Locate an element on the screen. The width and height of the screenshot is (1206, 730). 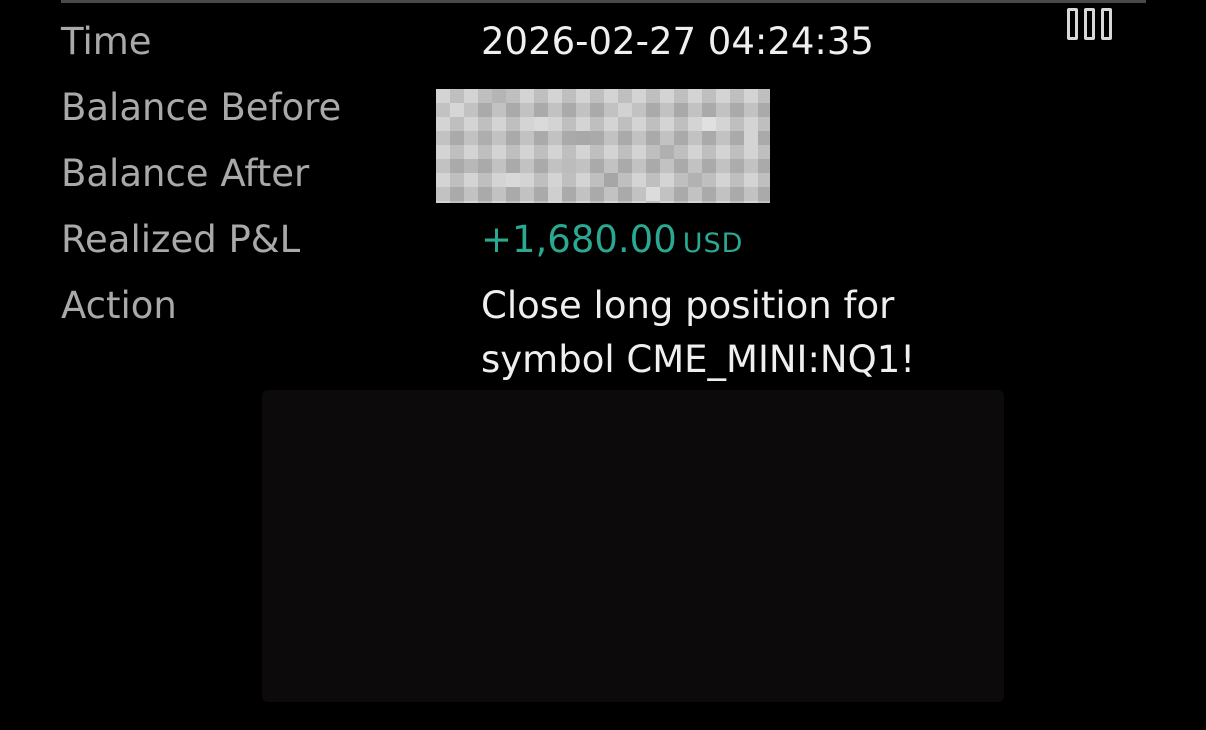
realized-pnl-unit: USD is located at coordinates (713, 243).